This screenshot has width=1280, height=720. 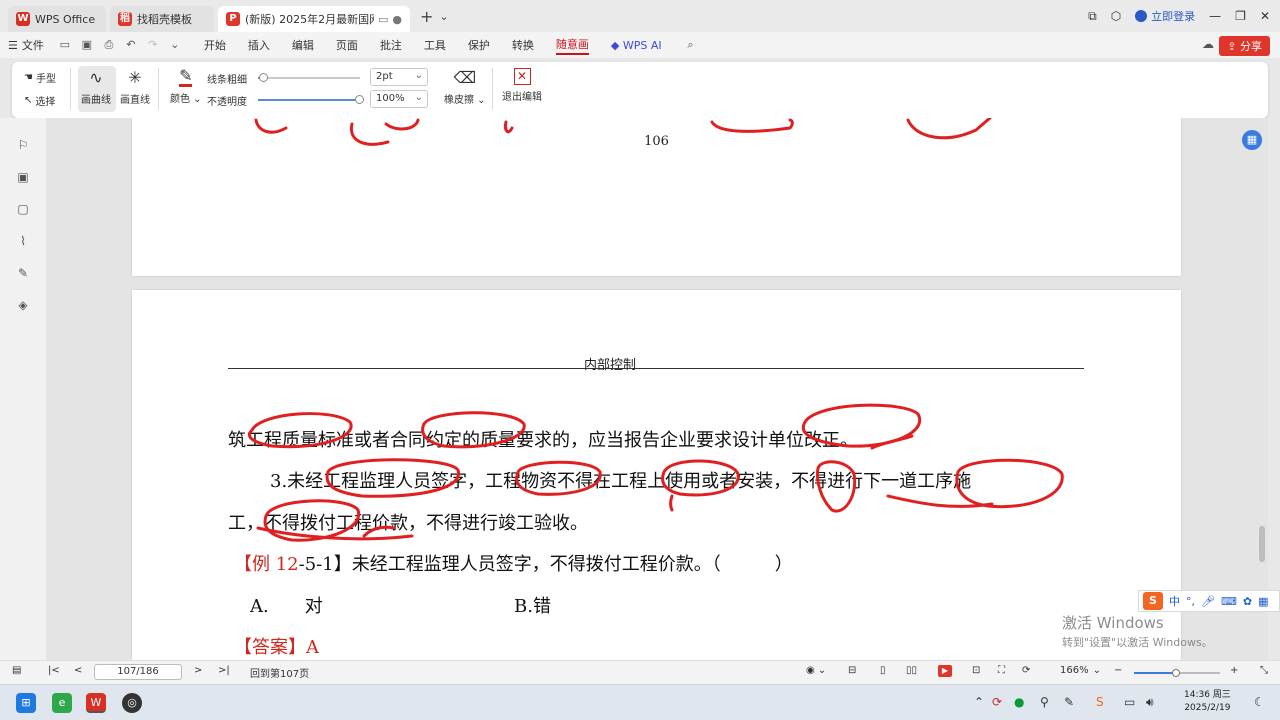 What do you see at coordinates (997, 702) in the screenshot?
I see `tray-sync-icon: ⟳` at bounding box center [997, 702].